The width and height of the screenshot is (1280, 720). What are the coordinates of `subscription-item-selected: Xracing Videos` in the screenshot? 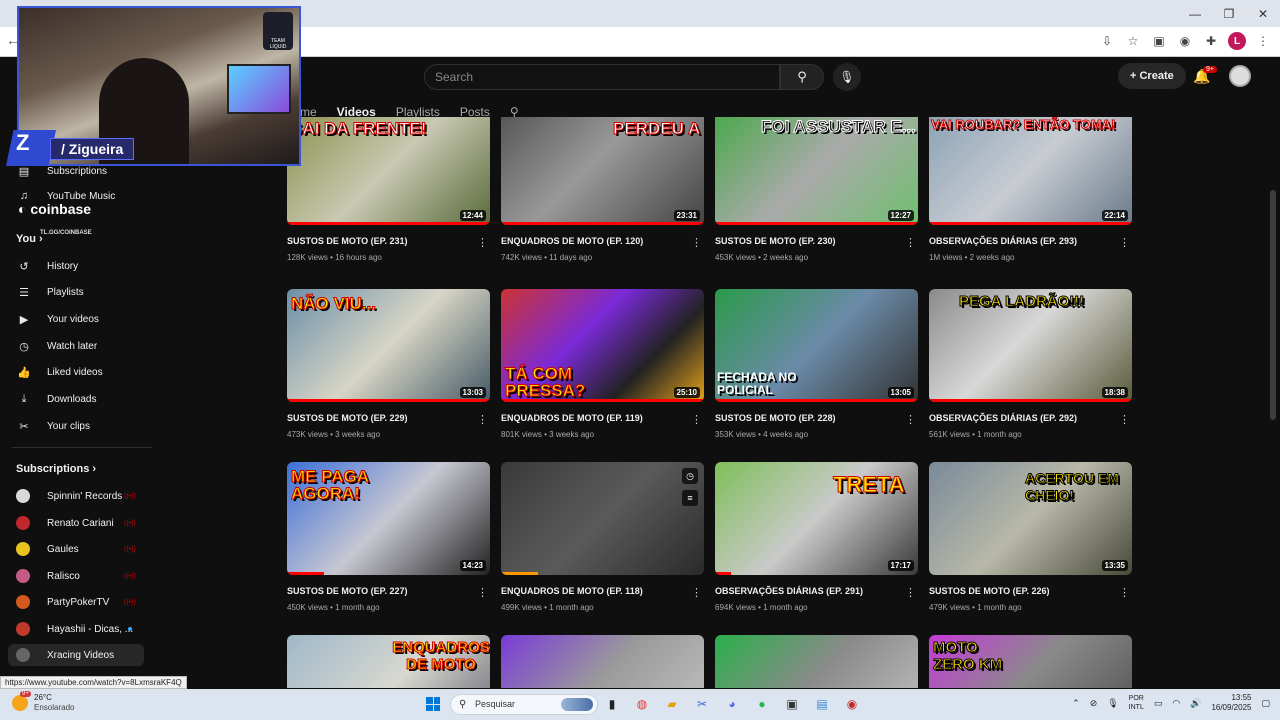 It's located at (76, 655).